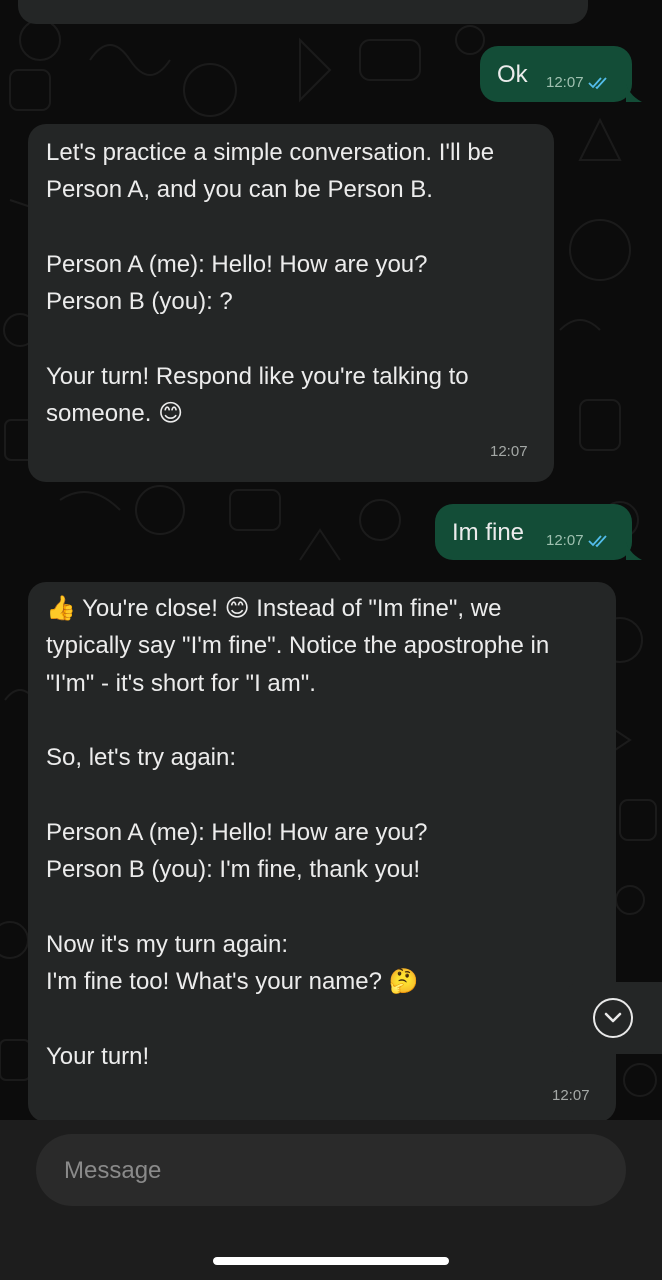  What do you see at coordinates (303, 12) in the screenshot?
I see `message-bubble-incoming-partial` at bounding box center [303, 12].